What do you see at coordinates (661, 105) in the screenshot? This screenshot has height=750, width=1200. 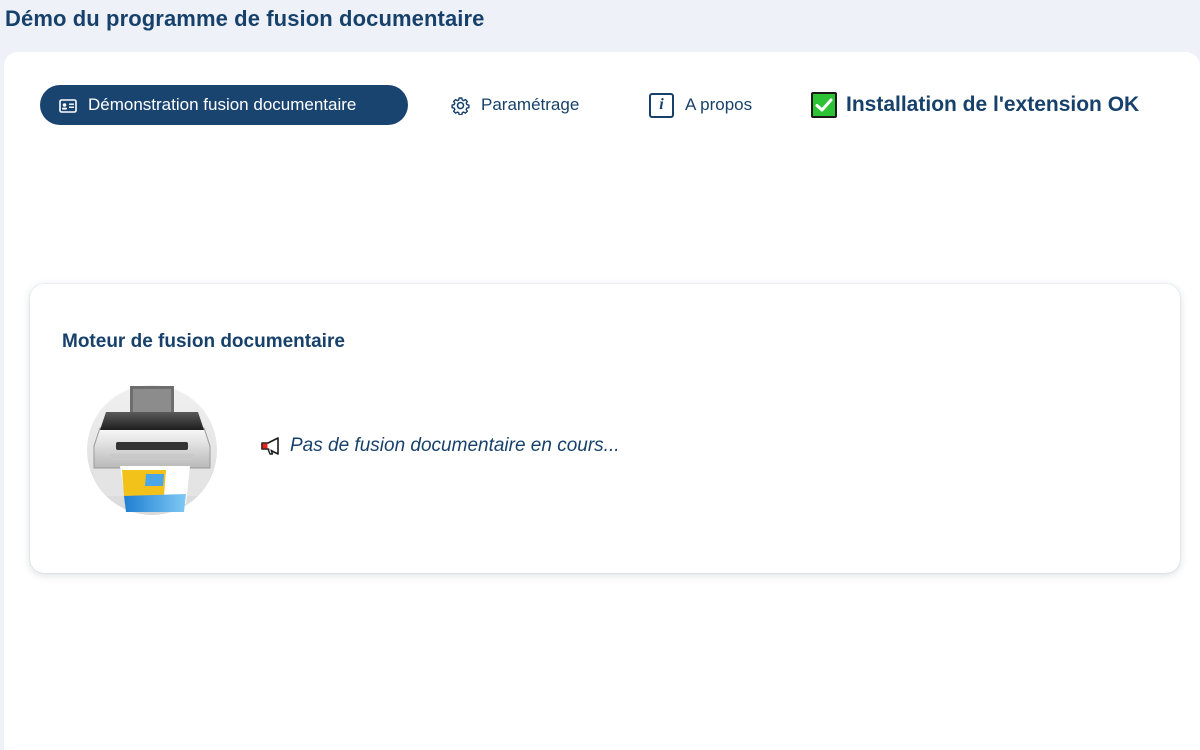 I see `info-icon: i` at bounding box center [661, 105].